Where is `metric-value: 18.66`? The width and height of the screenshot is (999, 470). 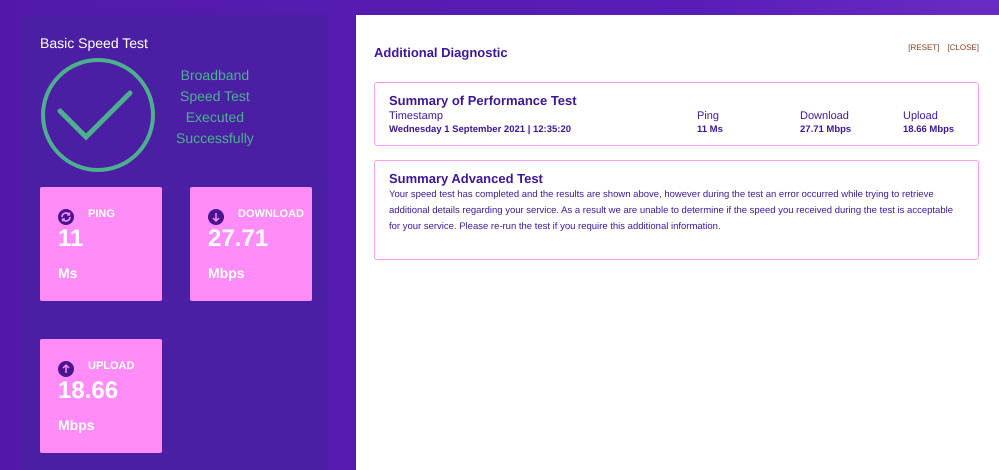 metric-value: 18.66 is located at coordinates (89, 391).